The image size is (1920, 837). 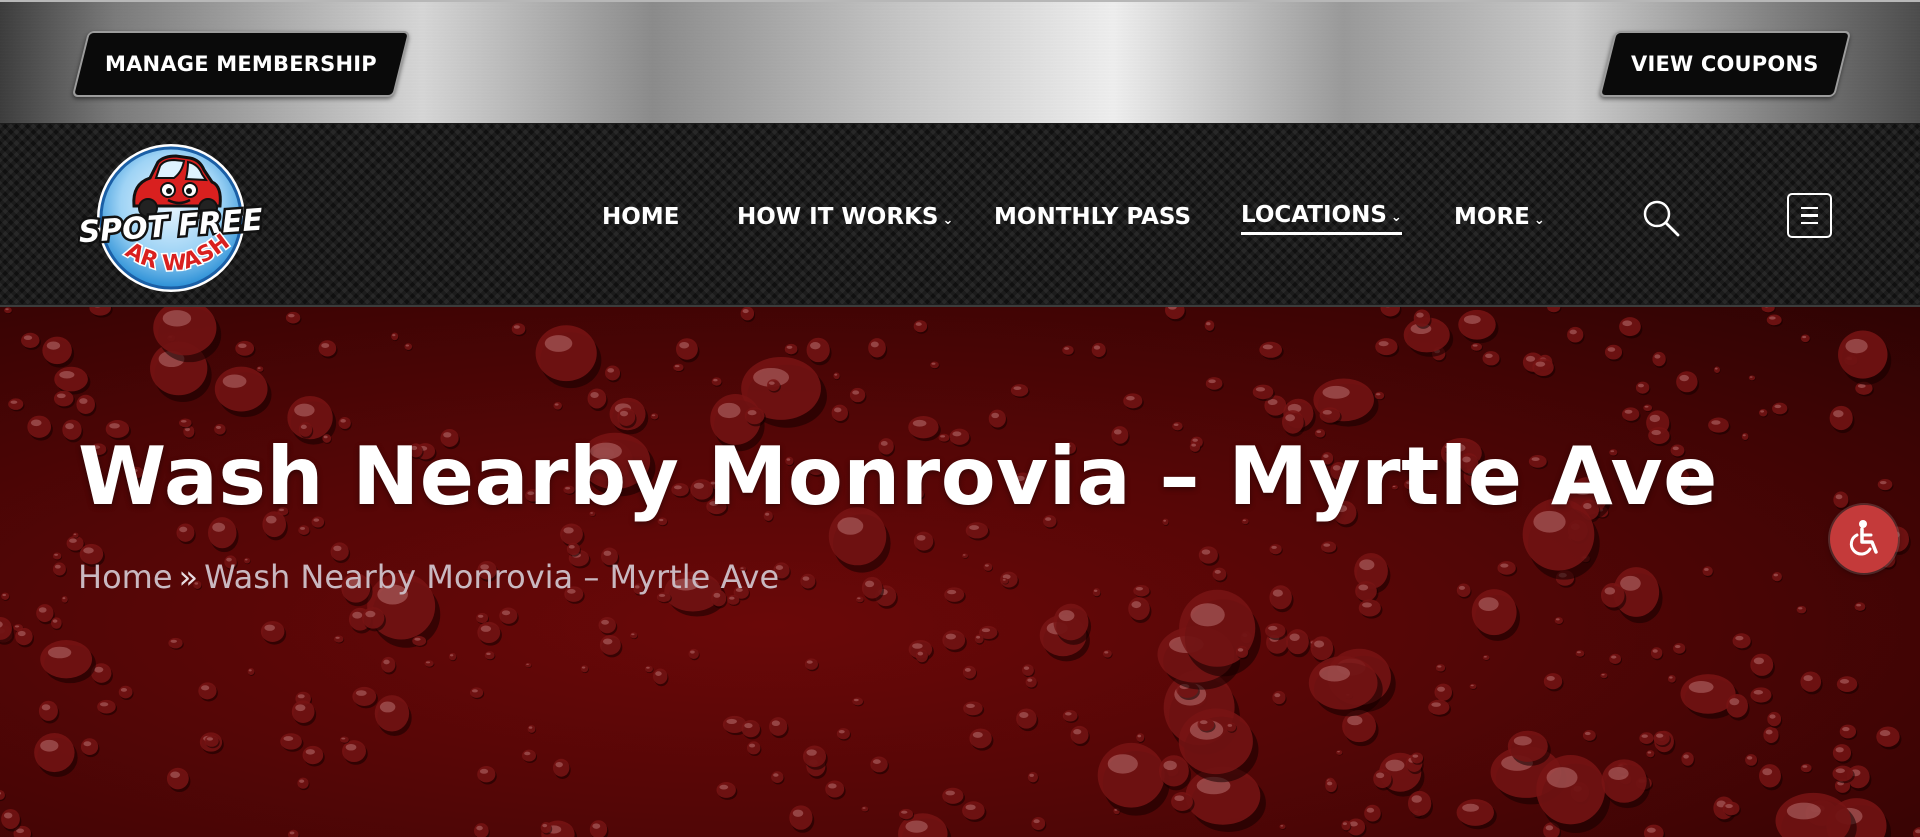 I want to click on breadcrumb-home-link: Home, so click(x=125, y=577).